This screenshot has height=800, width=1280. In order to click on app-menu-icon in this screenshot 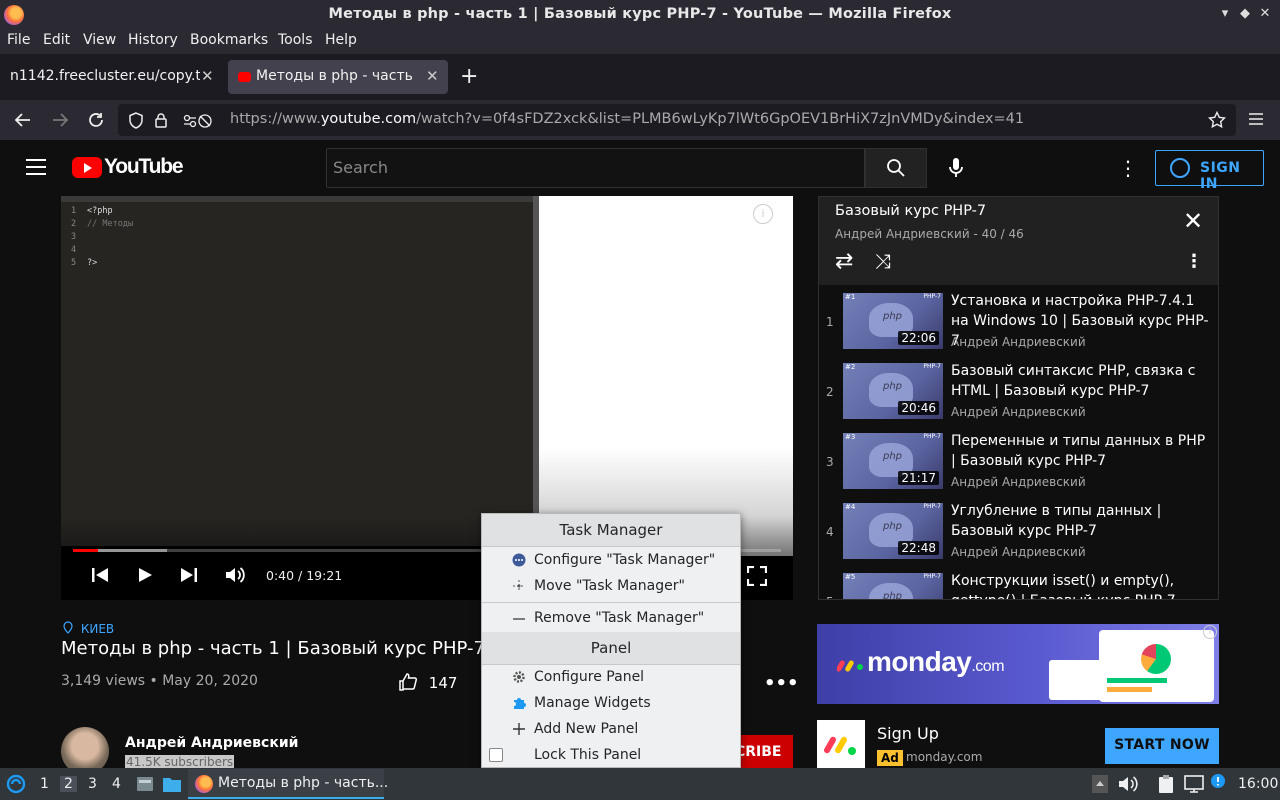, I will do `click(1256, 119)`.